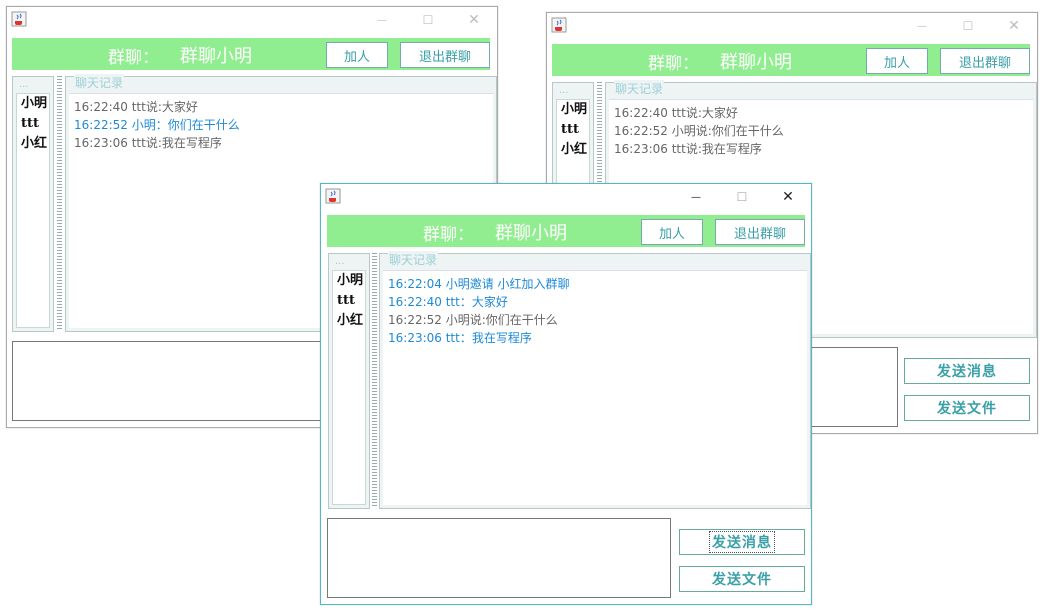 The height and width of the screenshot is (612, 1050). I want to click on chat-message: 16:22:52 小明：你们在干什么, so click(157, 125).